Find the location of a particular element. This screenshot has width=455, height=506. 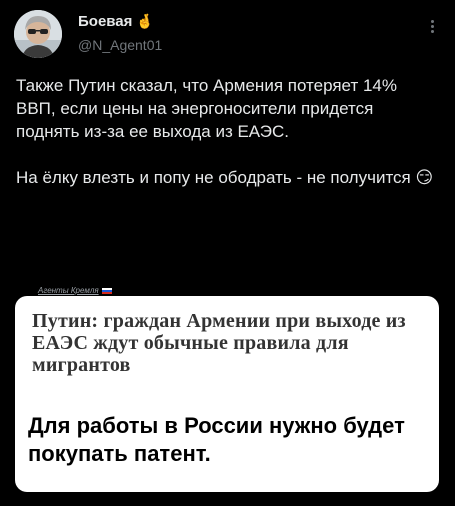

avatar is located at coordinates (38, 34).